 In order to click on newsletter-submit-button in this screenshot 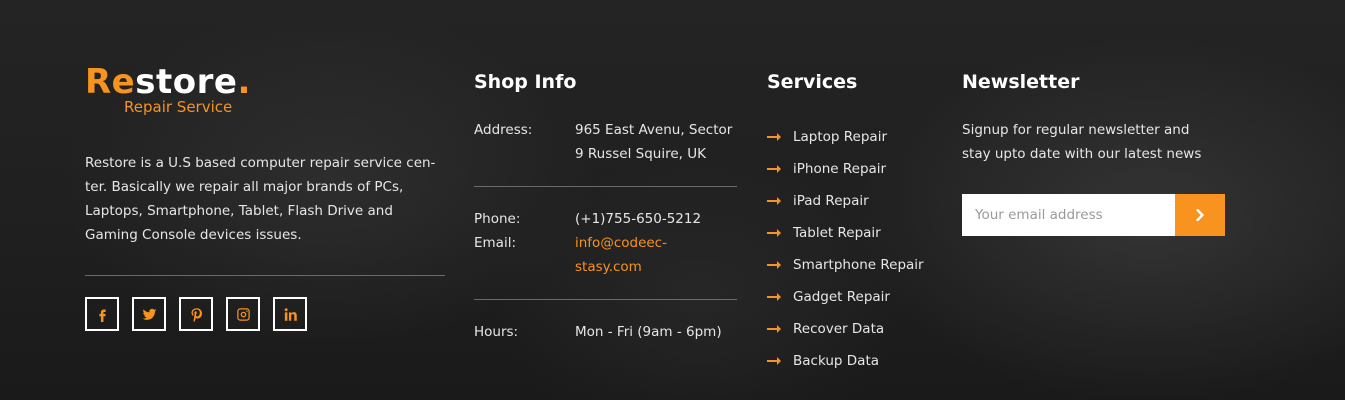, I will do `click(1200, 215)`.